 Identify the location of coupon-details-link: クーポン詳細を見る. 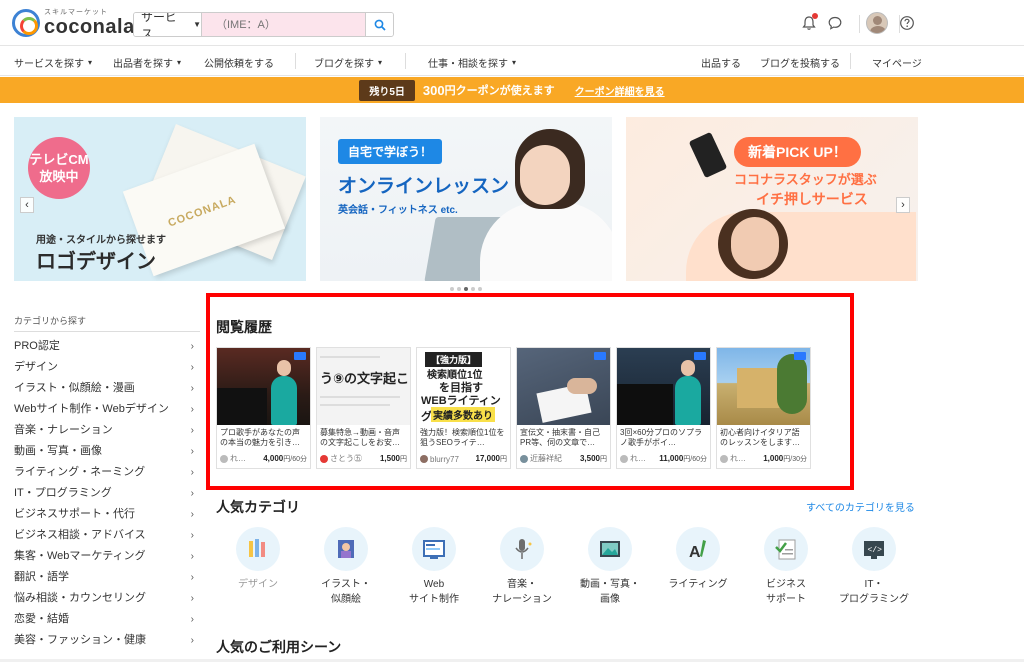
(620, 90).